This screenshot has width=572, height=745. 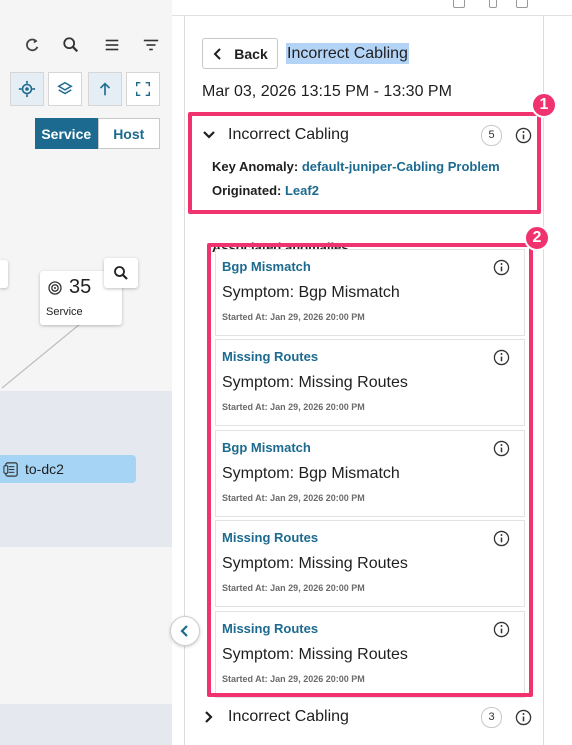 I want to click on panel-title: Incorrect Cabling, so click(x=347, y=53).